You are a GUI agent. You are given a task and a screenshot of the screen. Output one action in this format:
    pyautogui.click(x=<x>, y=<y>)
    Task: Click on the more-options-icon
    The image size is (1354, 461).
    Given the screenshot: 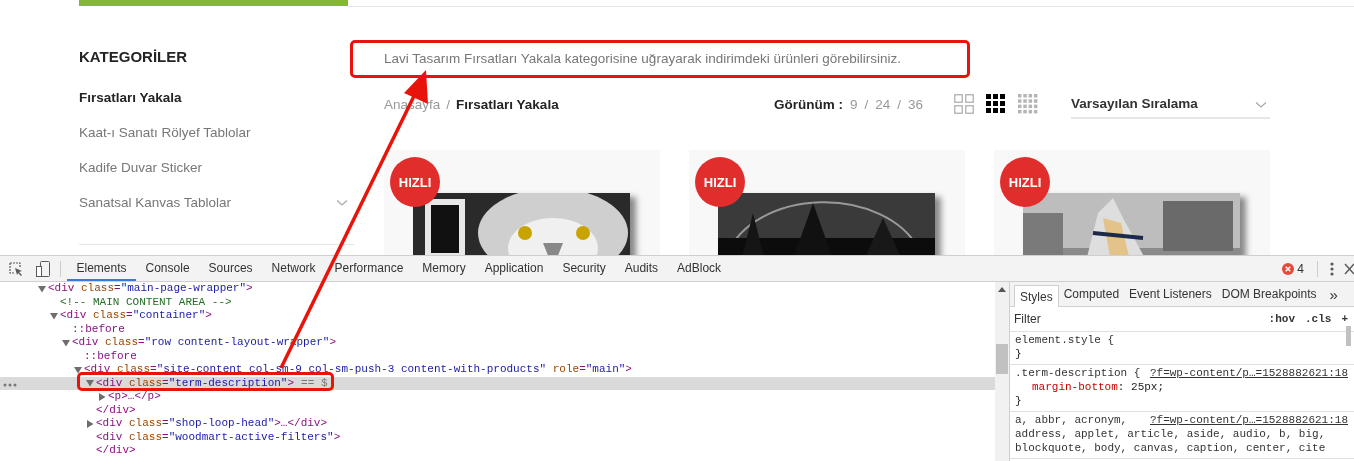 What is the action you would take?
    pyautogui.click(x=1332, y=268)
    